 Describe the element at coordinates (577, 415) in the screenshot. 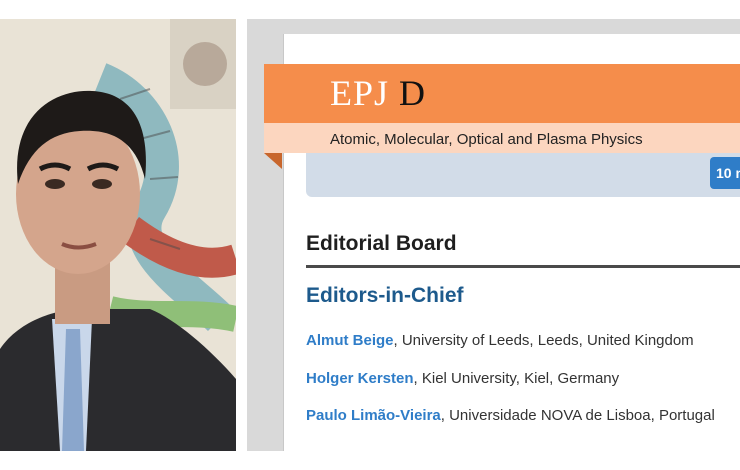

I see `member-affiliation: , Universidade NOVA de Lisboa, Portugal` at that location.